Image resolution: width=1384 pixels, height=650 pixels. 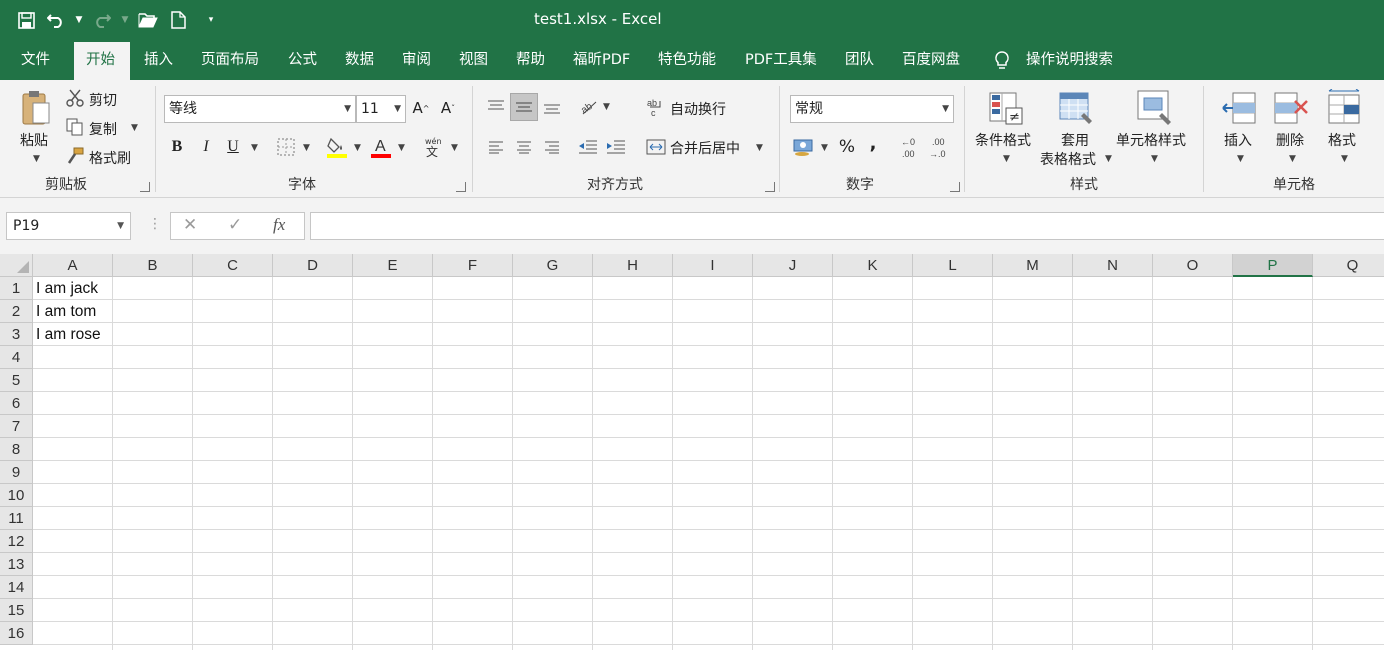 I want to click on column-header-j: J, so click(x=793, y=265).